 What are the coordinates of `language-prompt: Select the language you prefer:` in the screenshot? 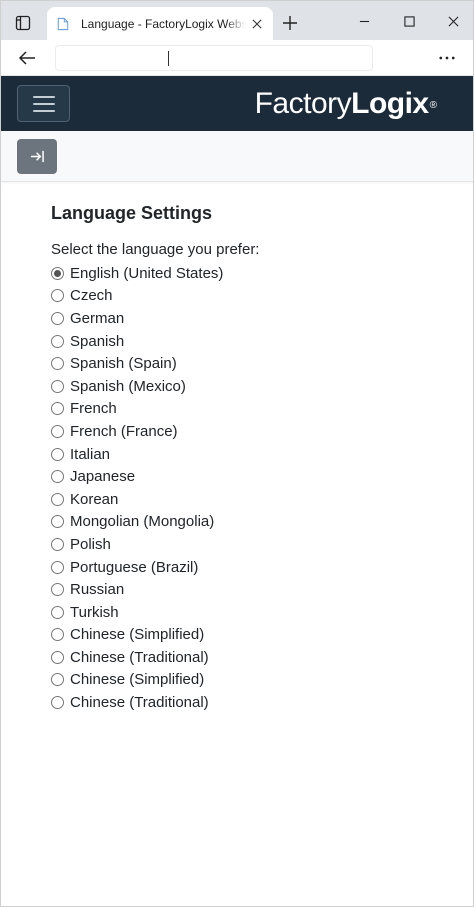 It's located at (155, 249).